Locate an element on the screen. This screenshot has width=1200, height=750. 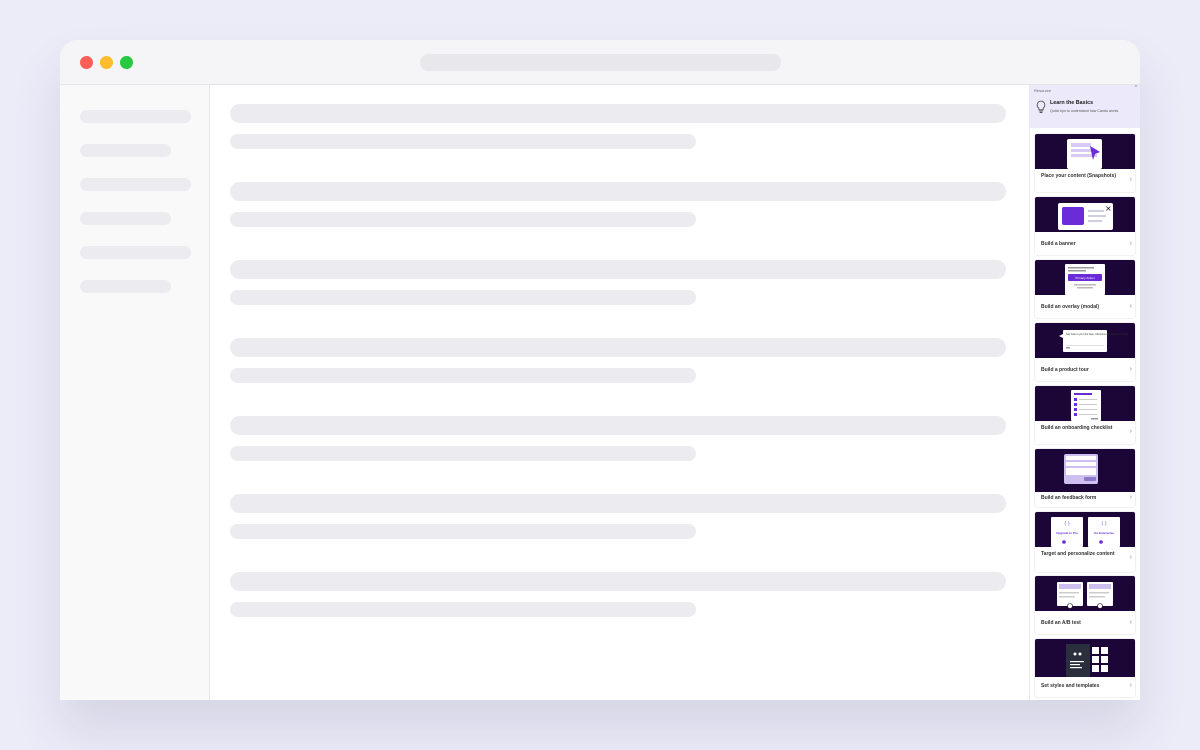
card-label: Build a product tour is located at coordinates (1065, 370).